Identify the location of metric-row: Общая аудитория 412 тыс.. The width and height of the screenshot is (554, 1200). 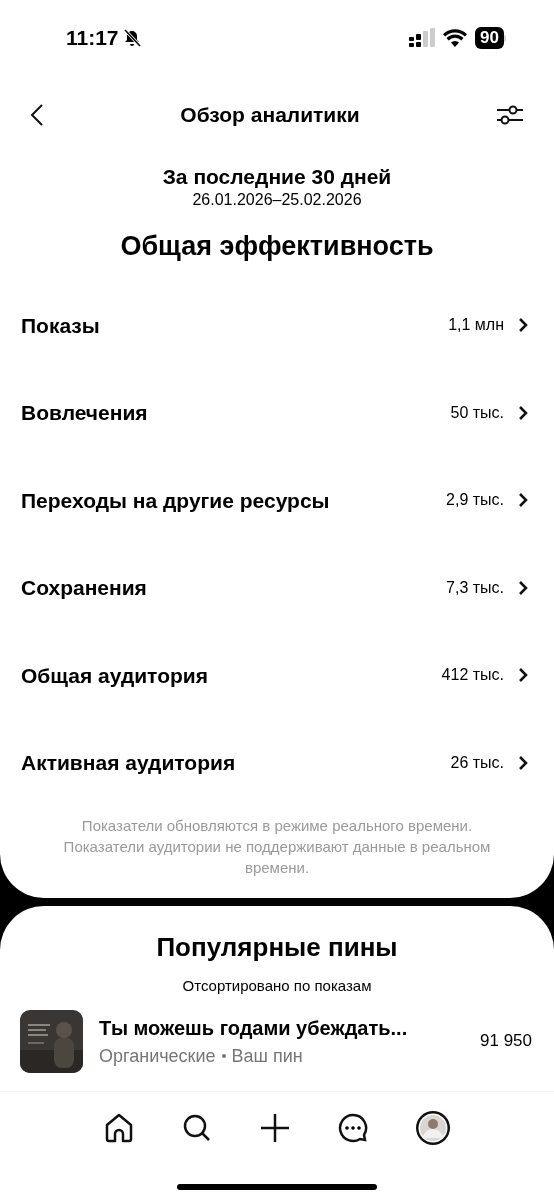
(277, 675).